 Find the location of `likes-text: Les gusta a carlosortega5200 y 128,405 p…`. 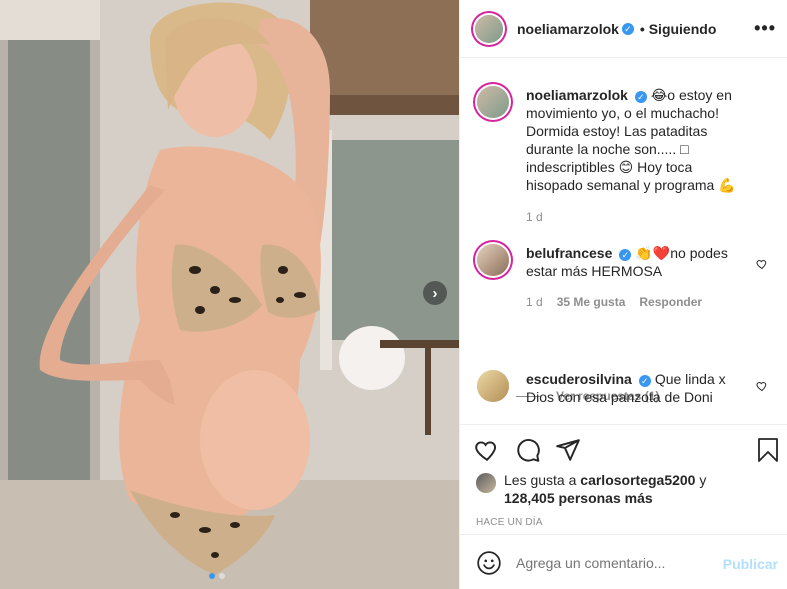

likes-text: Les gusta a carlosortega5200 y 128,405 p… is located at coordinates (605, 489).